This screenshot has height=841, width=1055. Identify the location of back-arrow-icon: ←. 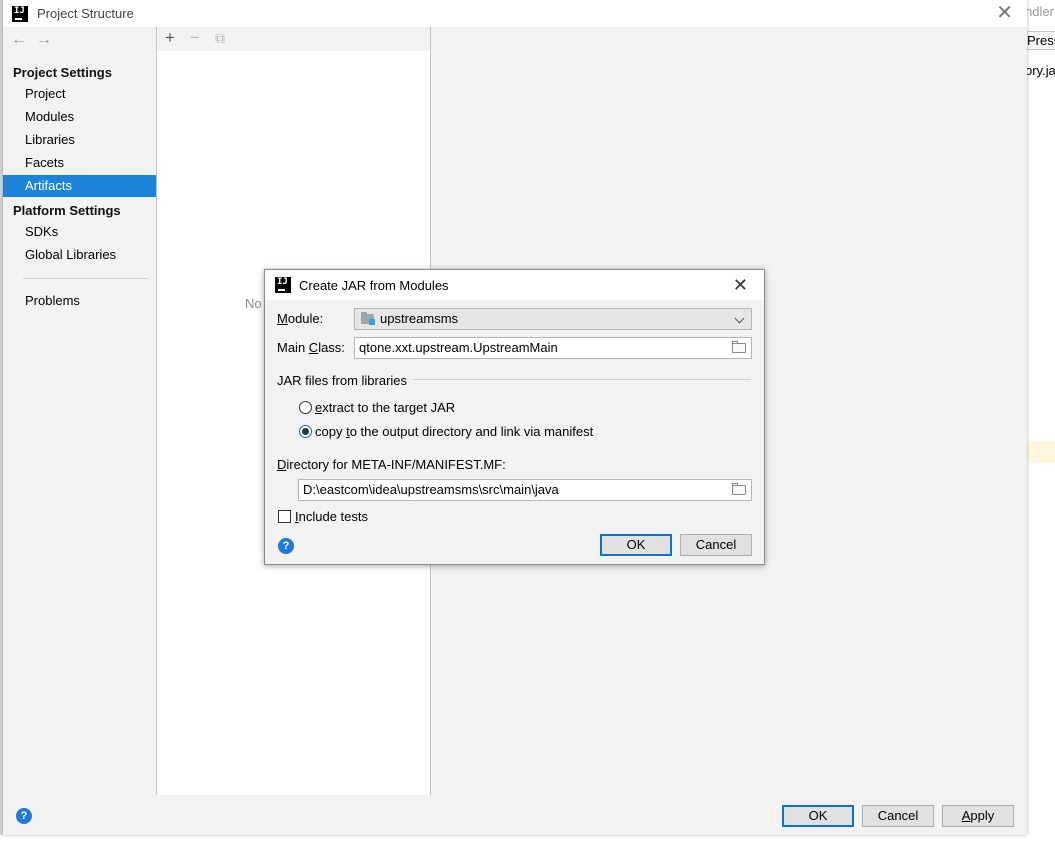
(19, 39).